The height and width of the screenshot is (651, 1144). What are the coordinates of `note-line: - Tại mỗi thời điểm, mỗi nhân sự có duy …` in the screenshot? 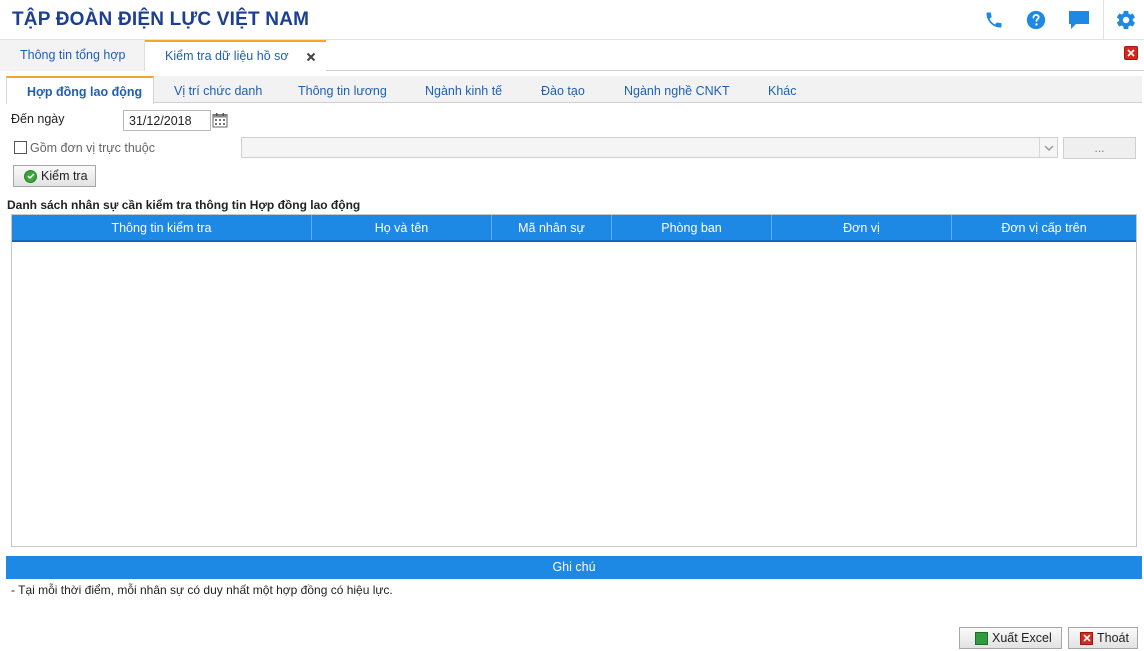 It's located at (202, 590).